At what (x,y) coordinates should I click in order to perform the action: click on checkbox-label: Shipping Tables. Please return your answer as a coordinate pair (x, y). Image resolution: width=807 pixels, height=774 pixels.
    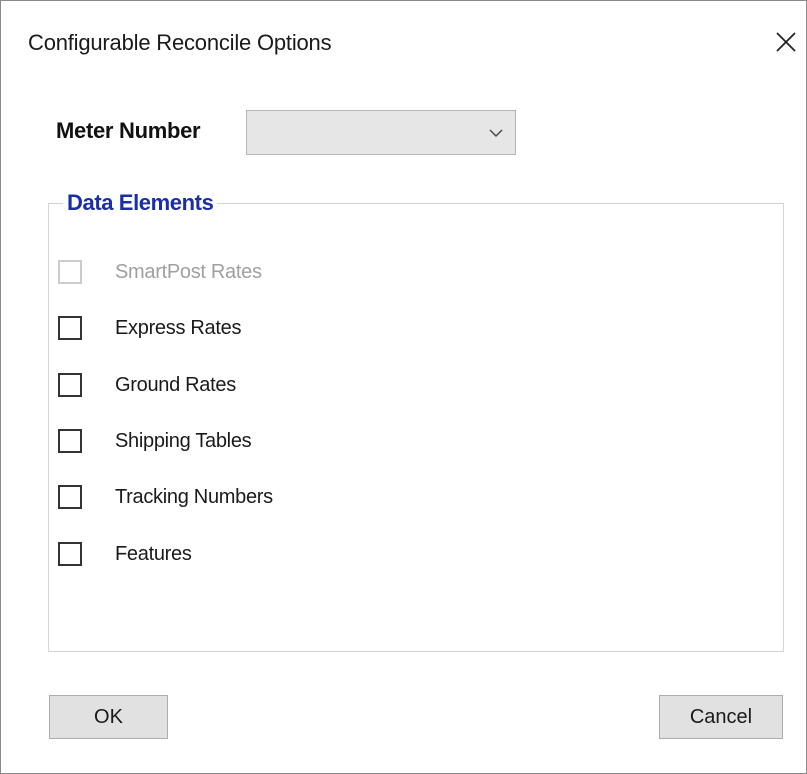
    Looking at the image, I should click on (183, 440).